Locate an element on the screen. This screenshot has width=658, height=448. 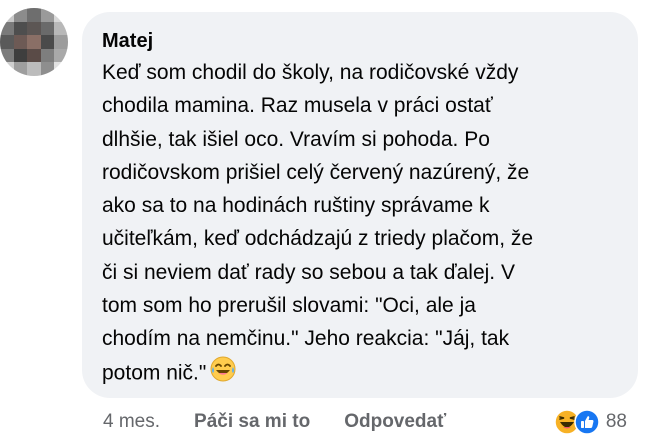
comment-line: ako sa to na hodinách ruštiny správame k is located at coordinates (296, 206).